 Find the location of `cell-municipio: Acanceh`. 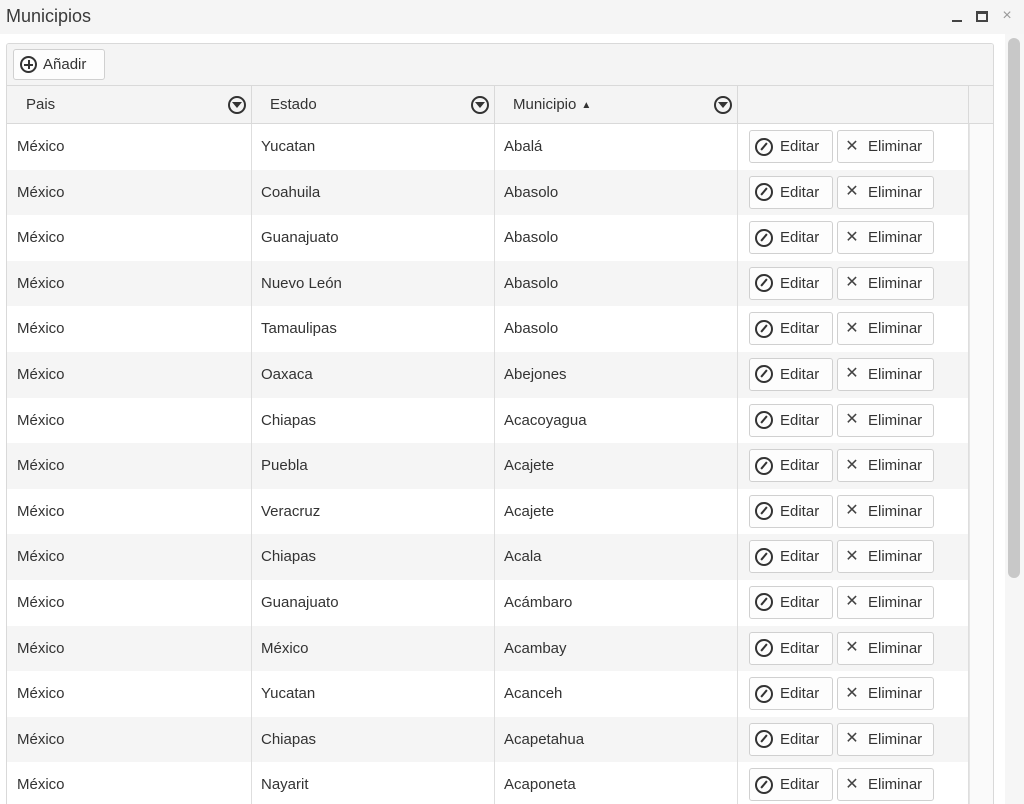

cell-municipio: Acanceh is located at coordinates (616, 694).